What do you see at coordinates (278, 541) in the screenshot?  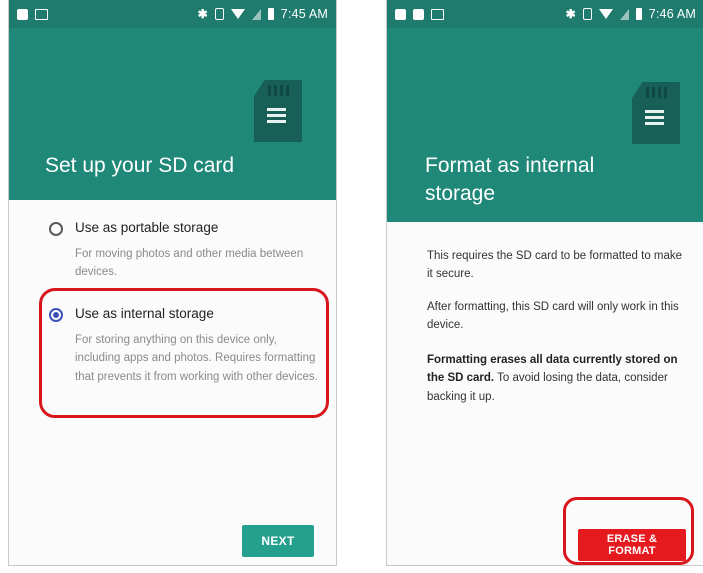 I see `next-button: NEXT` at bounding box center [278, 541].